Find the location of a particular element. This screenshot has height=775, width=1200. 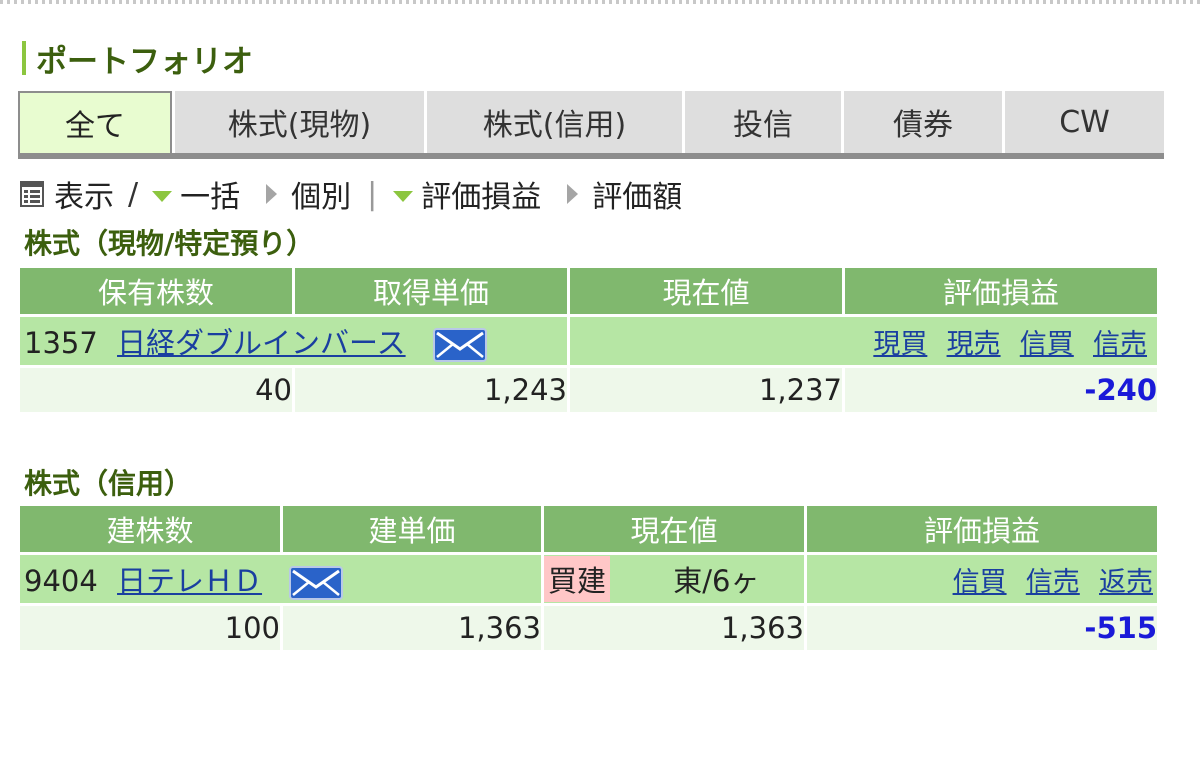

value-label: 評価額 is located at coordinates (637, 197).